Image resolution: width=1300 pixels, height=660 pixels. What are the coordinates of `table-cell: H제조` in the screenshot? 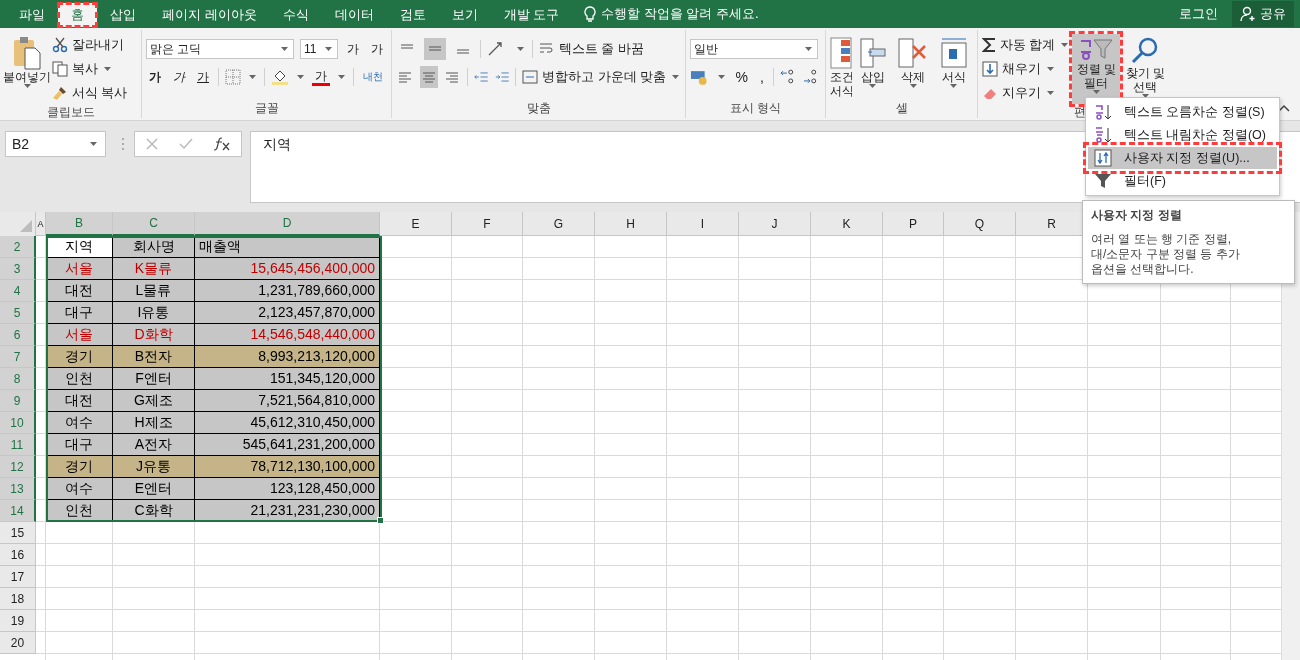 It's located at (154, 423).